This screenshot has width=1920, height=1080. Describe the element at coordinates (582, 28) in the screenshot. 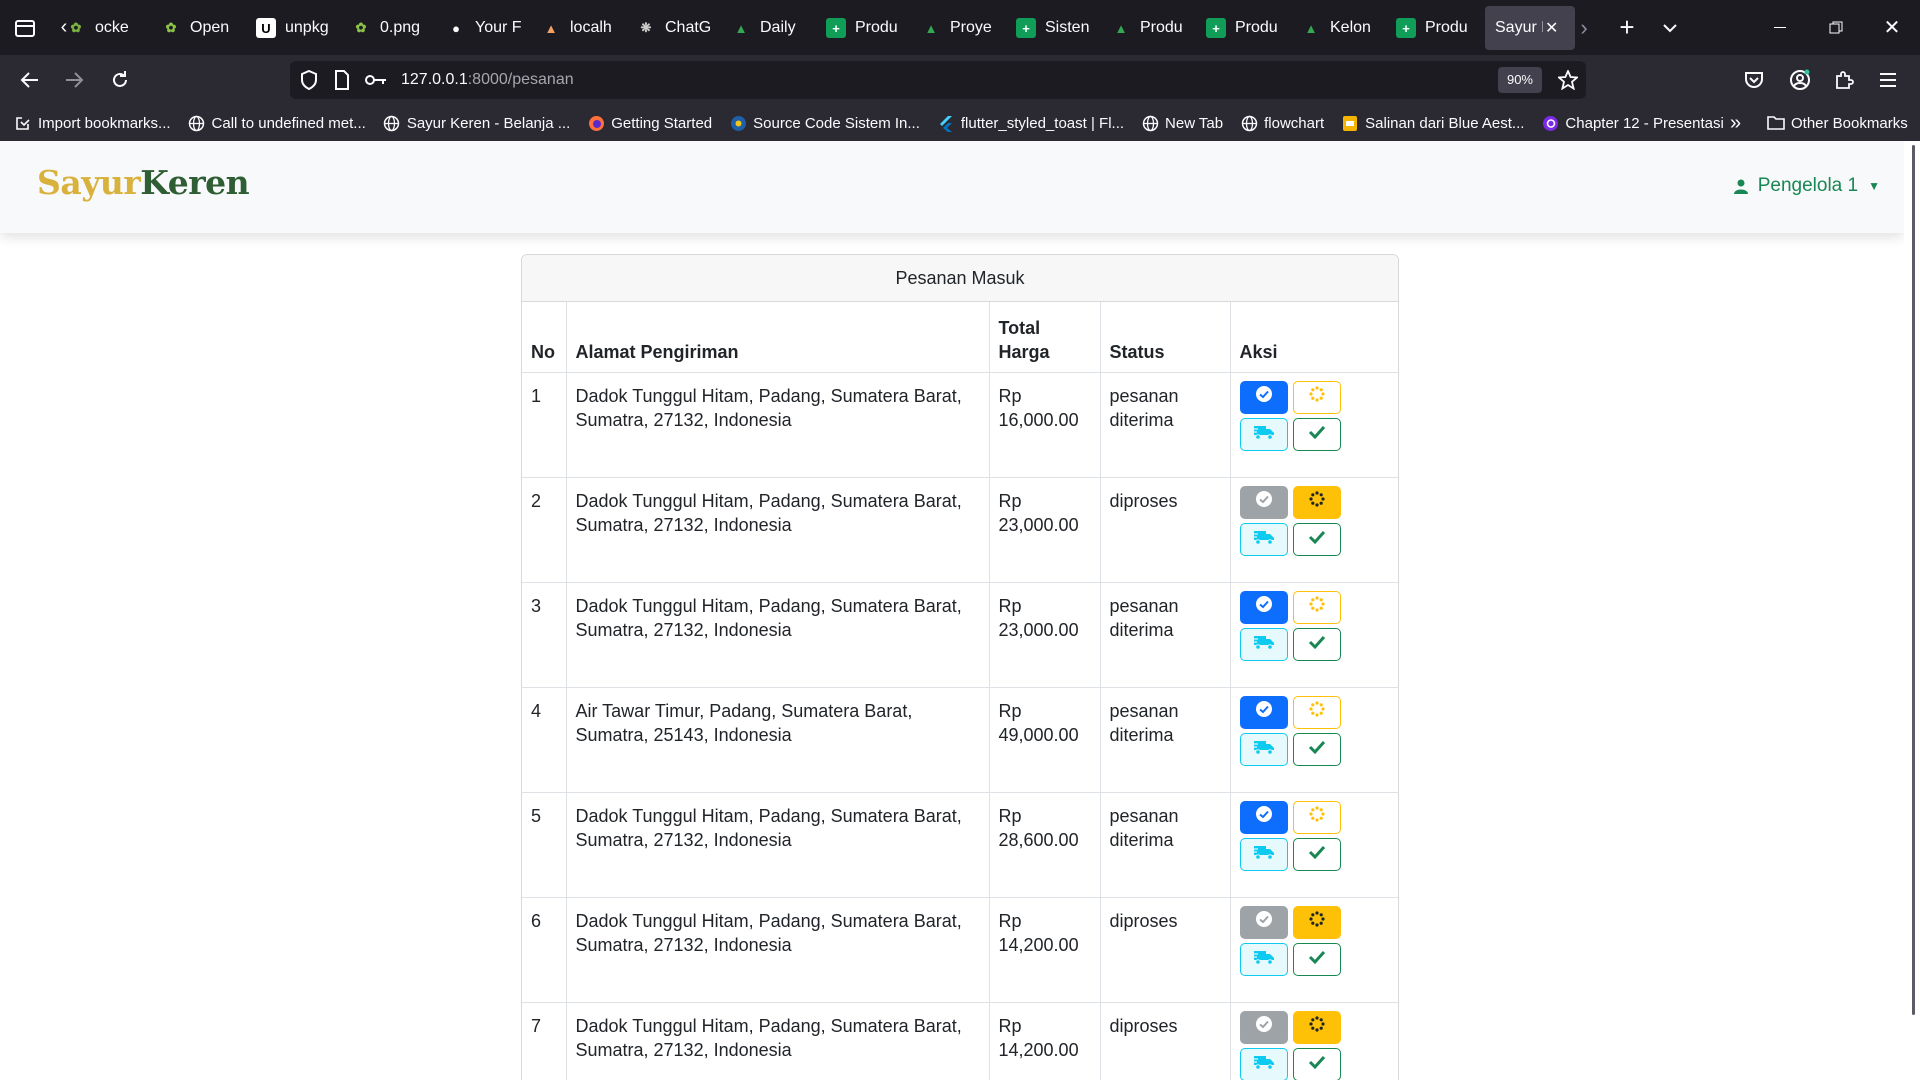

I see `browser-tab: ▲ localh` at that location.